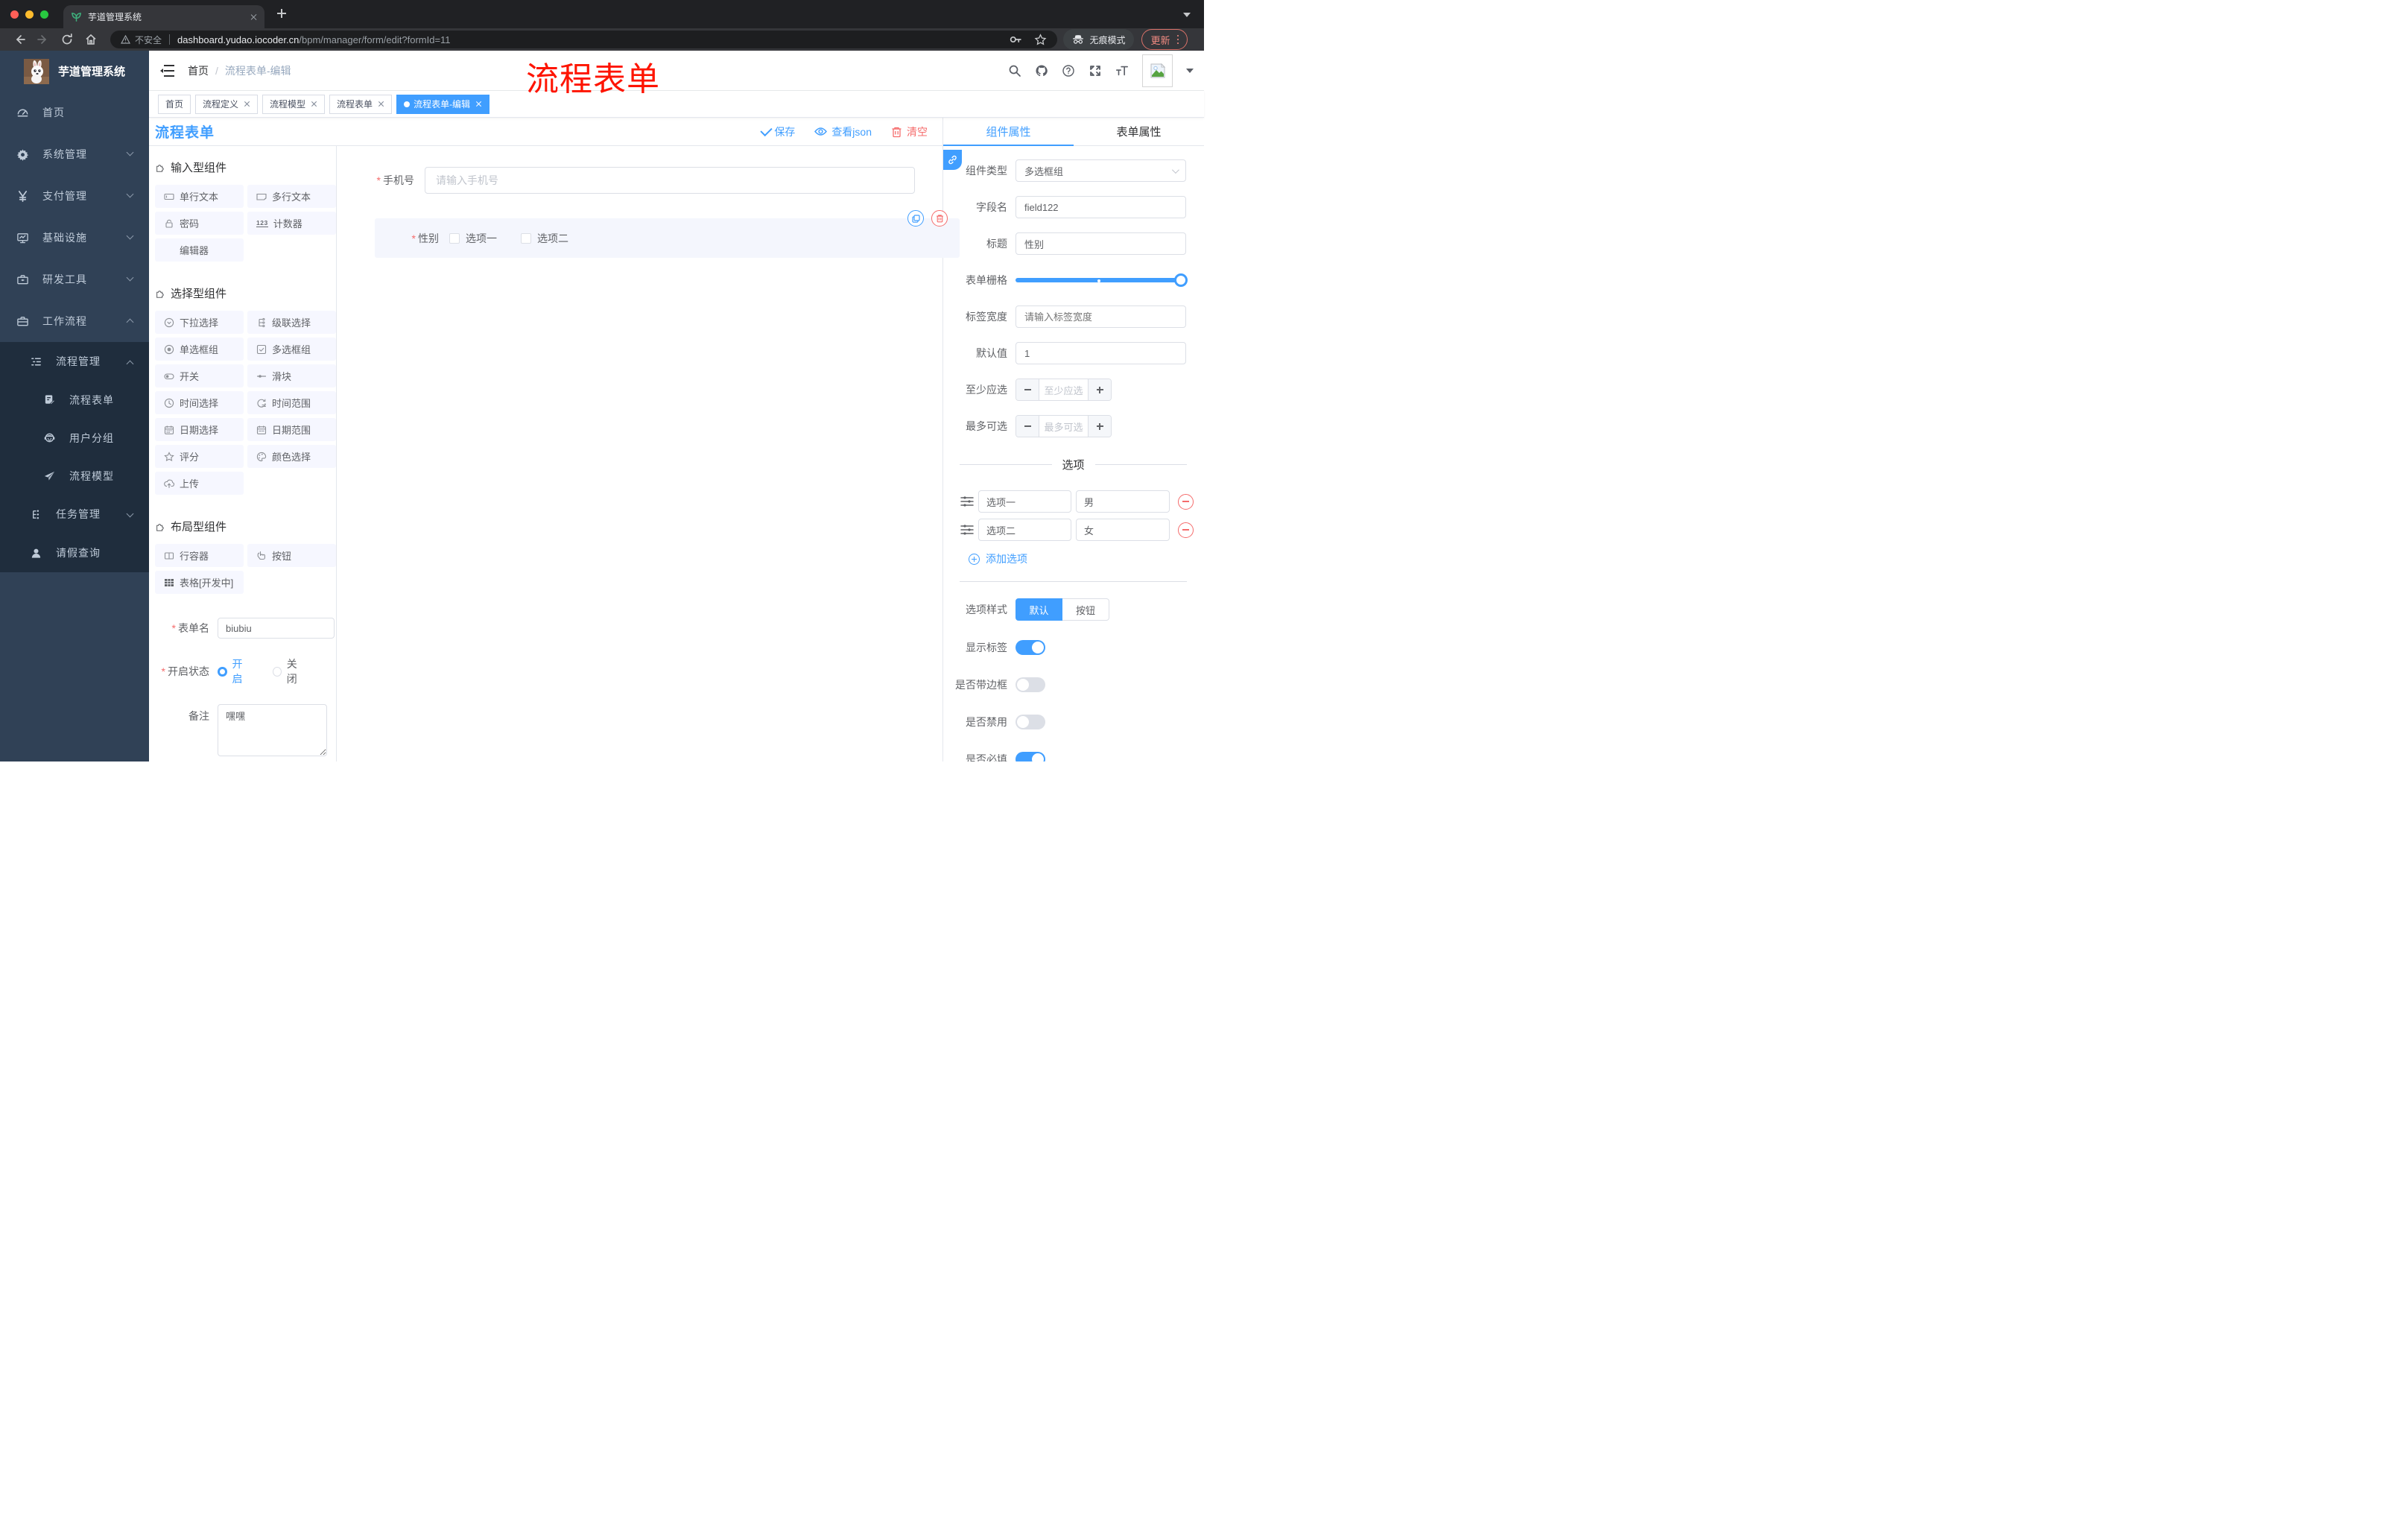 This screenshot has height=1523, width=2408. I want to click on component-select: 下拉选择, so click(199, 322).